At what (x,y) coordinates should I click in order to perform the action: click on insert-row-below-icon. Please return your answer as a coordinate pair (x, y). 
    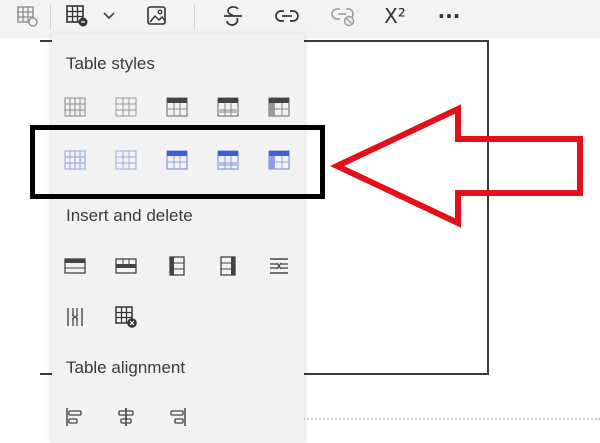
    Looking at the image, I should click on (126, 266).